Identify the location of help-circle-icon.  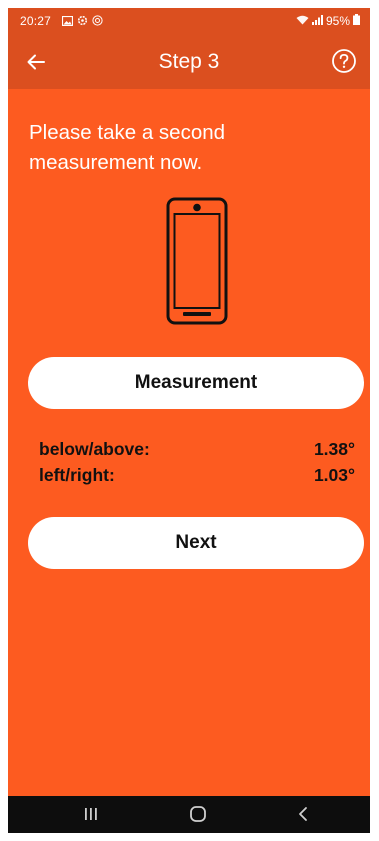
(344, 61).